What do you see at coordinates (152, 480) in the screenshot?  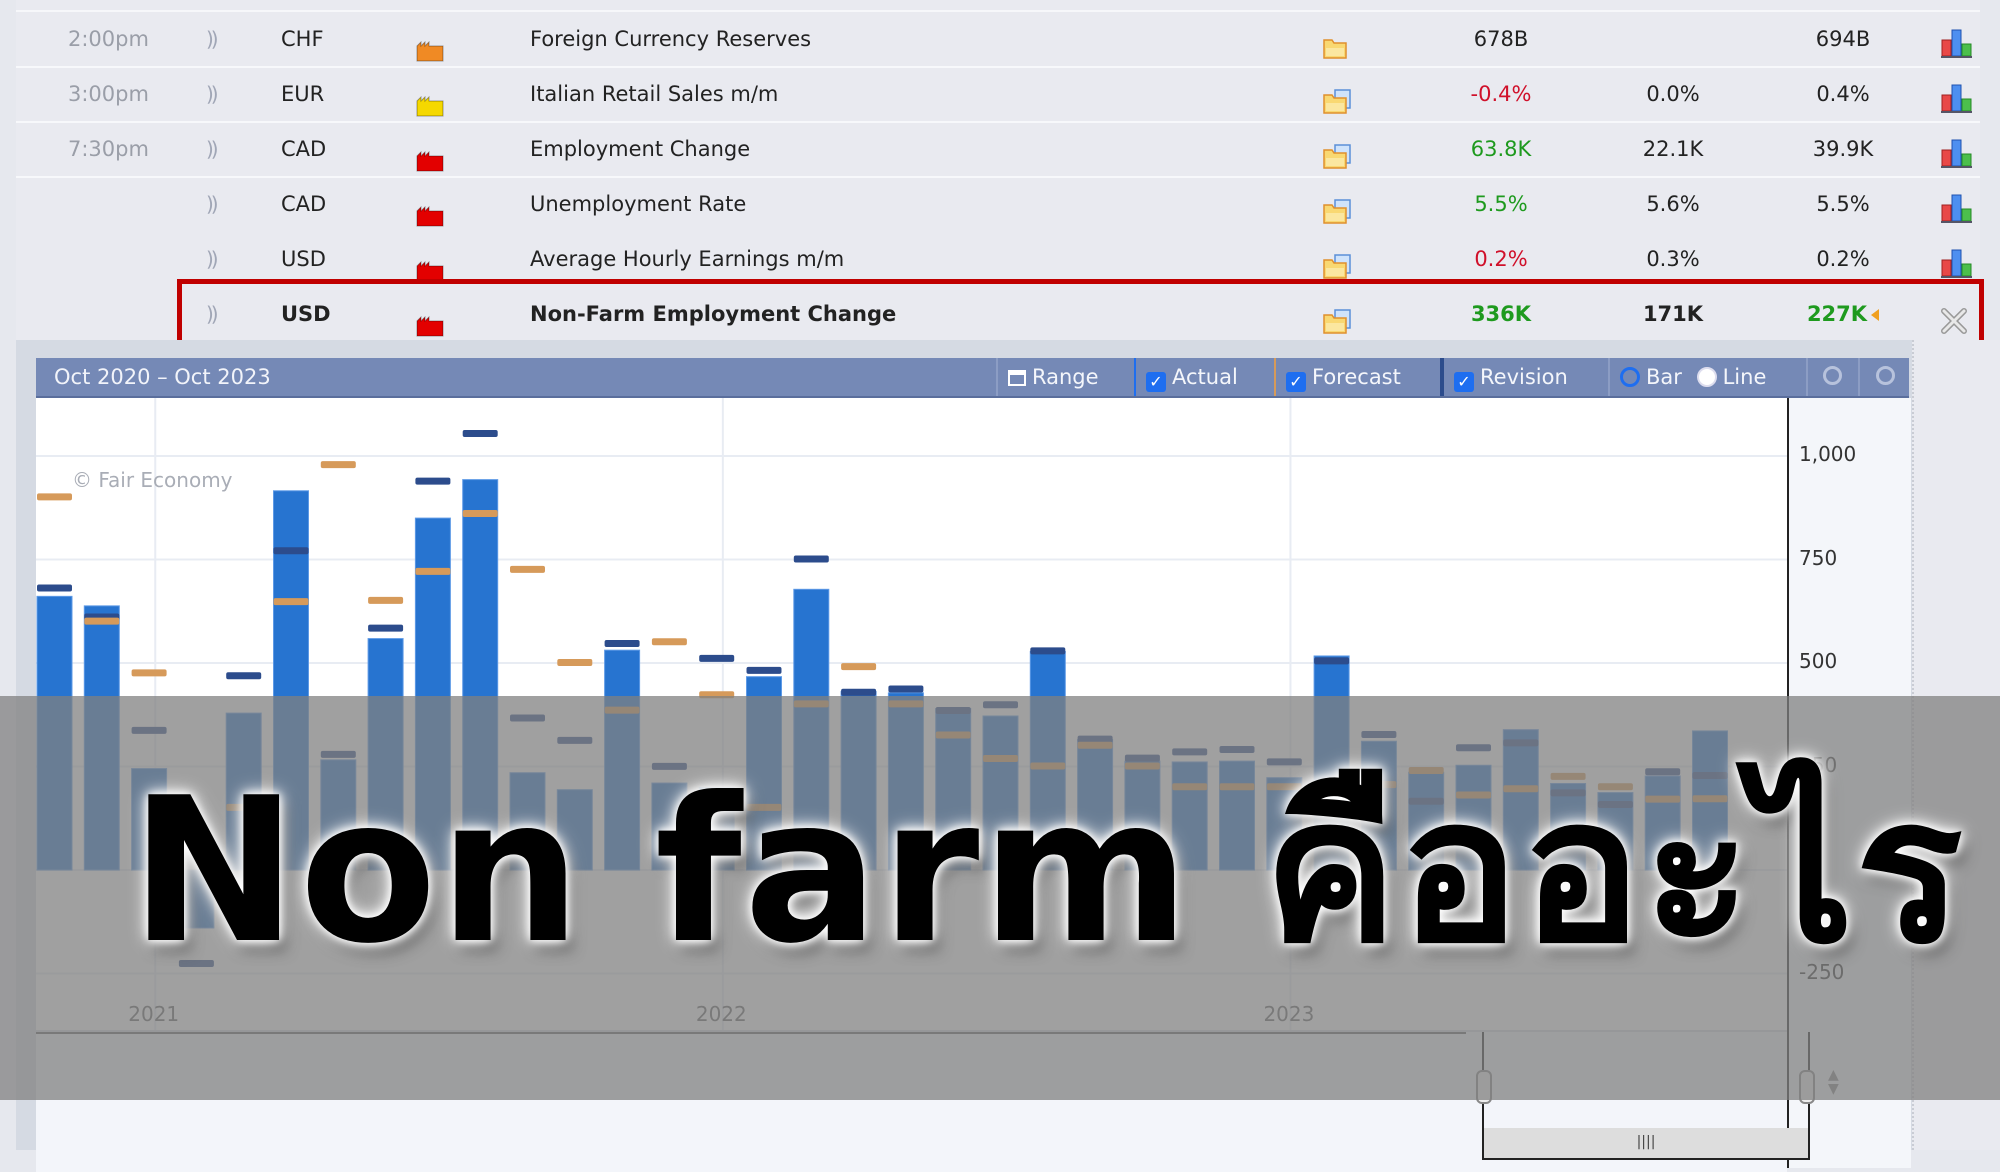 I see `copyright-label: © Fair Economy` at bounding box center [152, 480].